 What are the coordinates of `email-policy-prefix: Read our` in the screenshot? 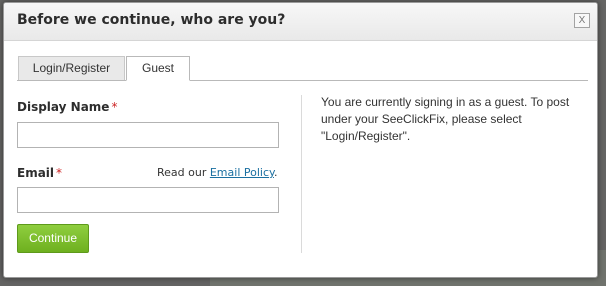 It's located at (183, 172).